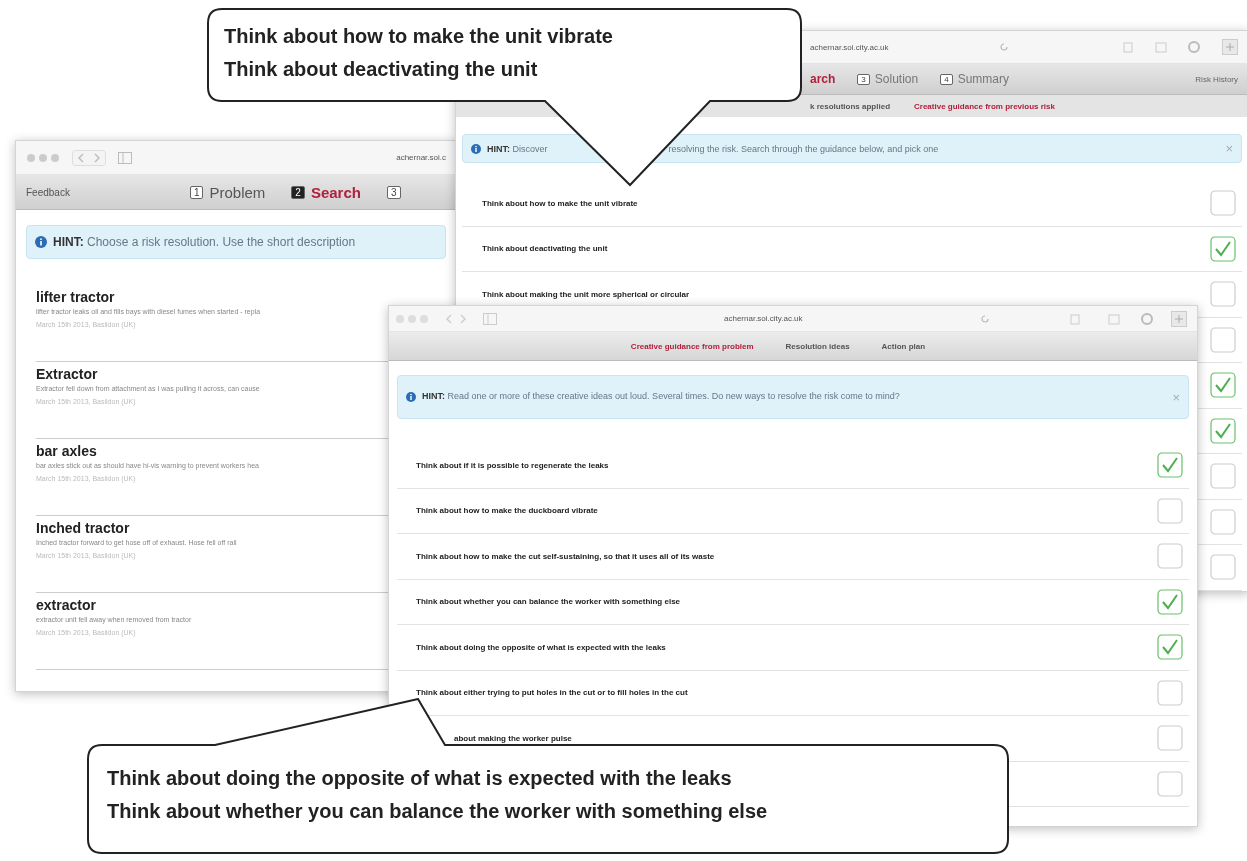 This screenshot has width=1247, height=861. Describe the element at coordinates (420, 778) in the screenshot. I see `callout-text: Think about doing the opposite of what is expected with the leaks` at that location.